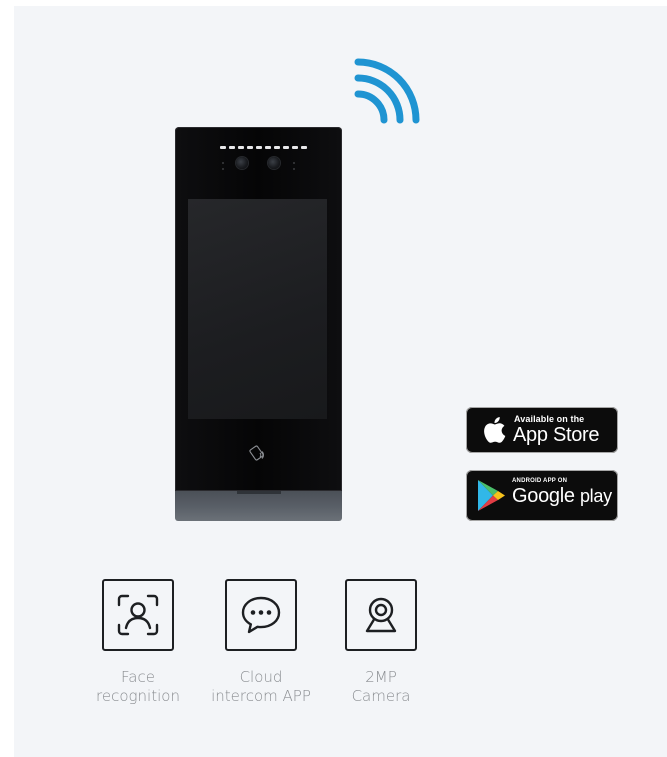  I want to click on chat-bubble-icon, so click(261, 615).